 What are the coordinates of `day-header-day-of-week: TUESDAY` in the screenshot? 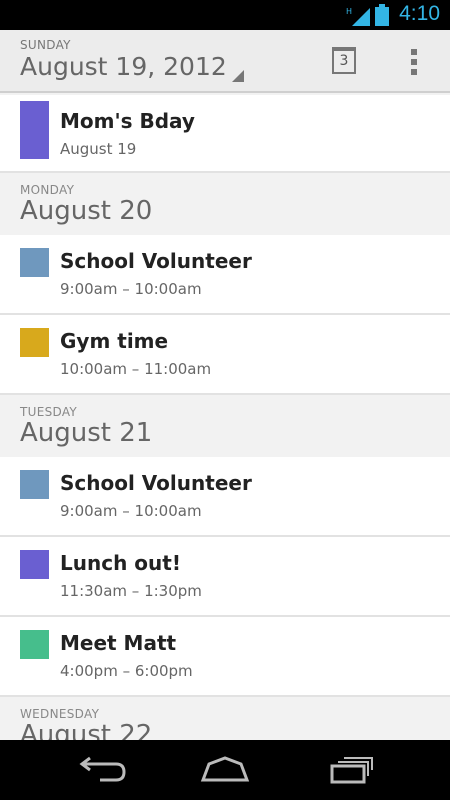 It's located at (49, 412).